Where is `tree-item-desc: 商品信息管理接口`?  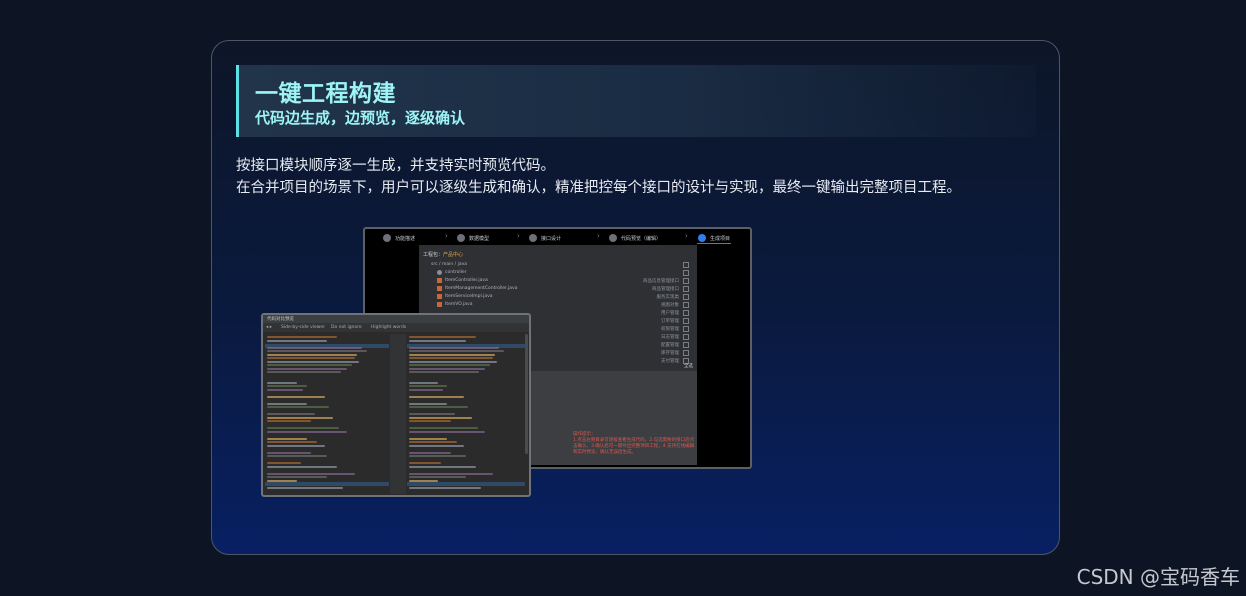 tree-item-desc: 商品信息管理接口 is located at coordinates (661, 281).